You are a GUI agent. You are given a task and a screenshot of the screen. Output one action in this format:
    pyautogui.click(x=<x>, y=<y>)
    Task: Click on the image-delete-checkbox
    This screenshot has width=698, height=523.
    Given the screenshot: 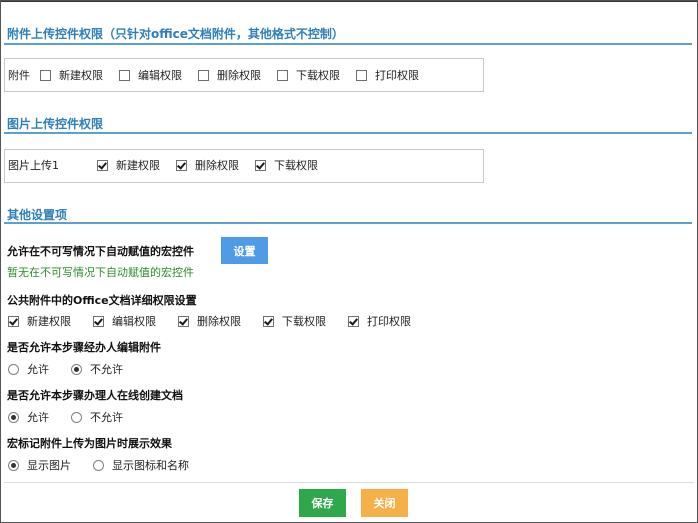 What is the action you would take?
    pyautogui.click(x=181, y=165)
    